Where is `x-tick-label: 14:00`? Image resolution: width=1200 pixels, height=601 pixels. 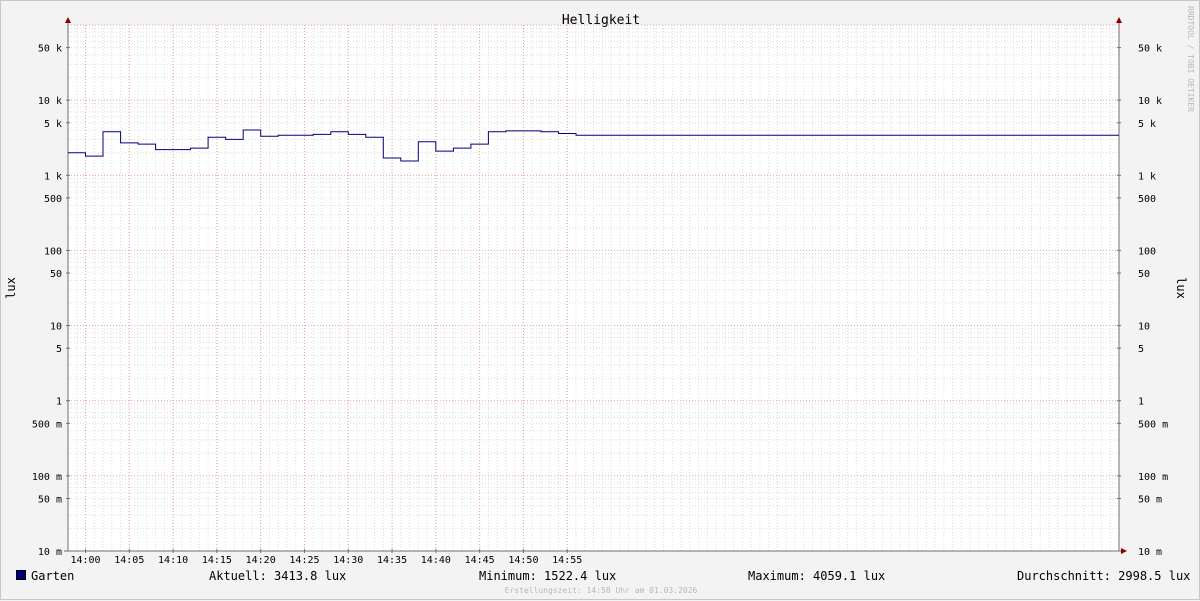 x-tick-label: 14:00 is located at coordinates (85, 560).